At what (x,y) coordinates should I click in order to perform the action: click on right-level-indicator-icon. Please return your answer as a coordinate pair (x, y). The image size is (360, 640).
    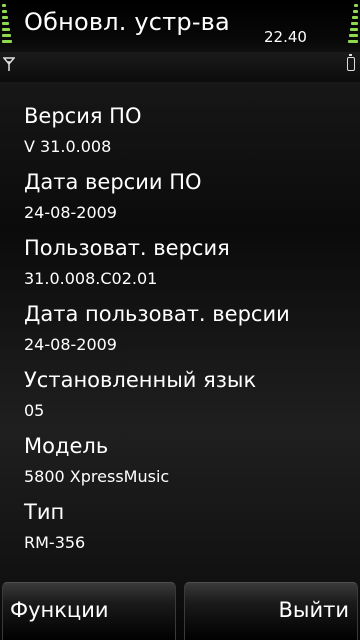
    Looking at the image, I should click on (352, 24).